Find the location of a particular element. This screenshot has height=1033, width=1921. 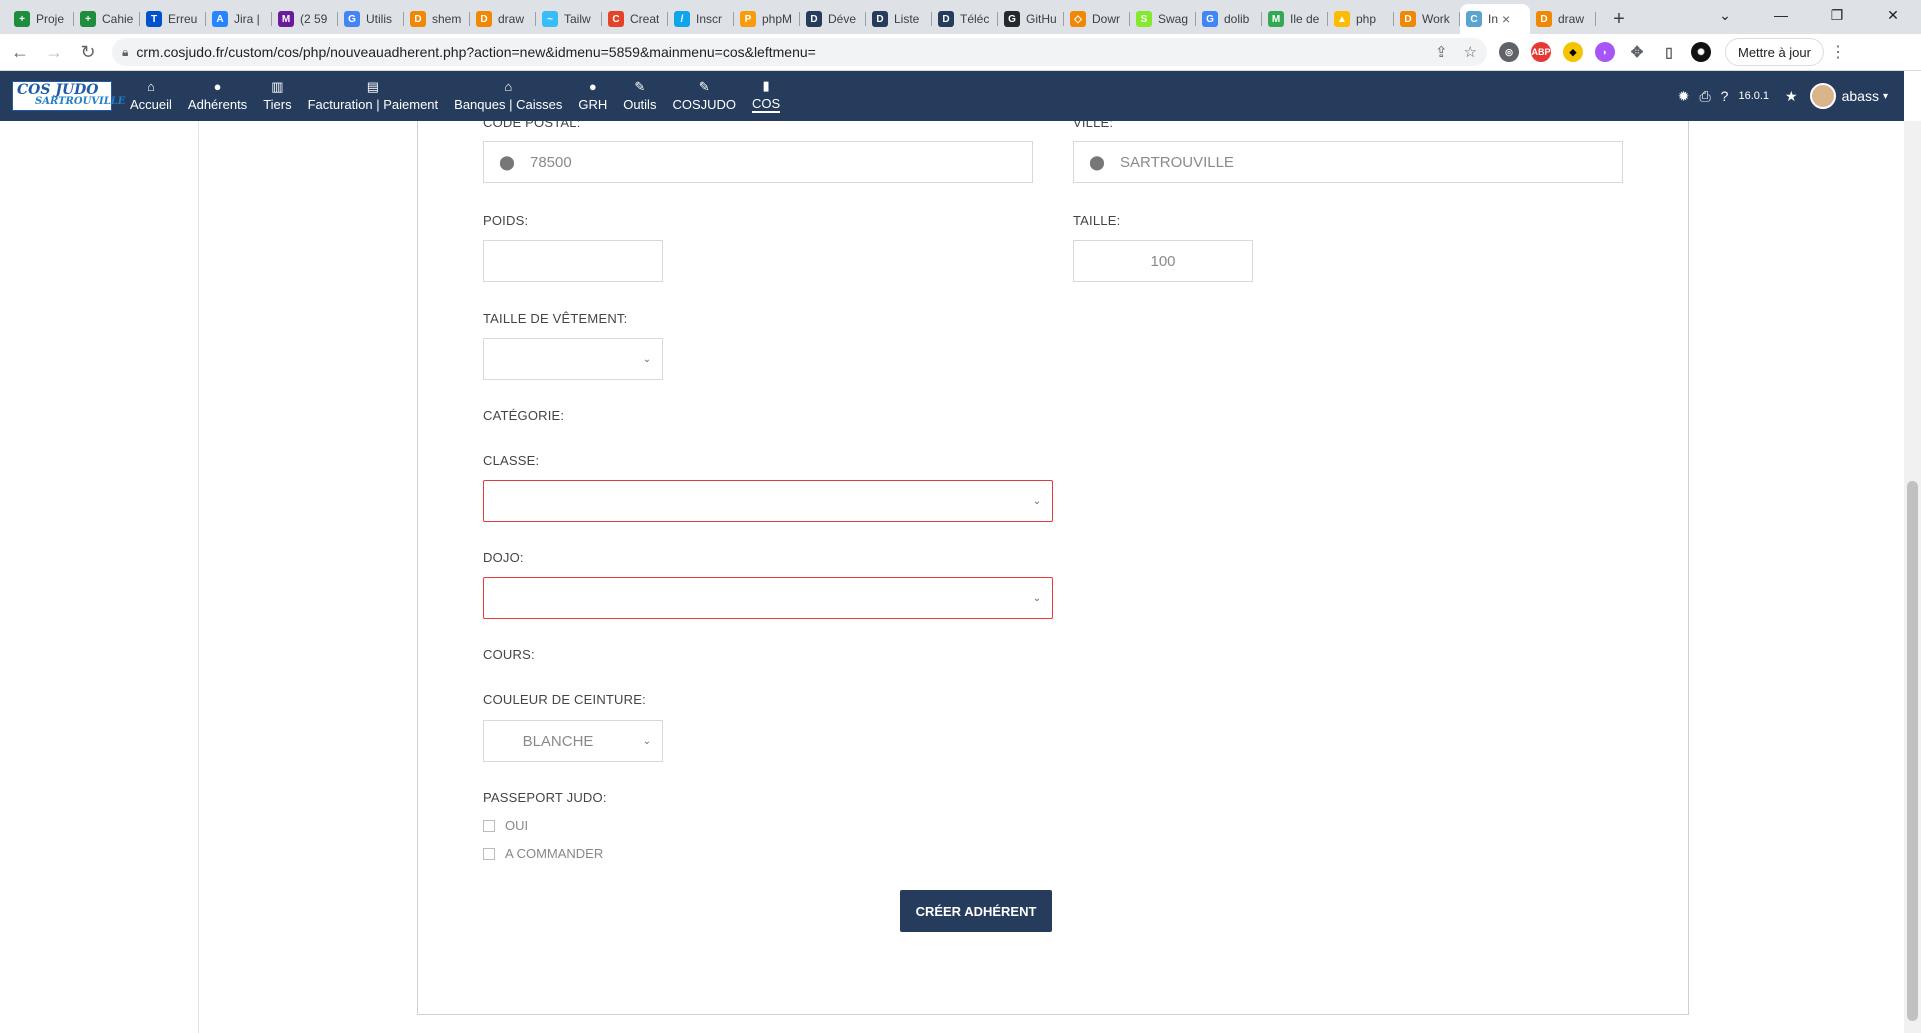

ceinture-select: BLANCHE ⌄ is located at coordinates (573, 741).